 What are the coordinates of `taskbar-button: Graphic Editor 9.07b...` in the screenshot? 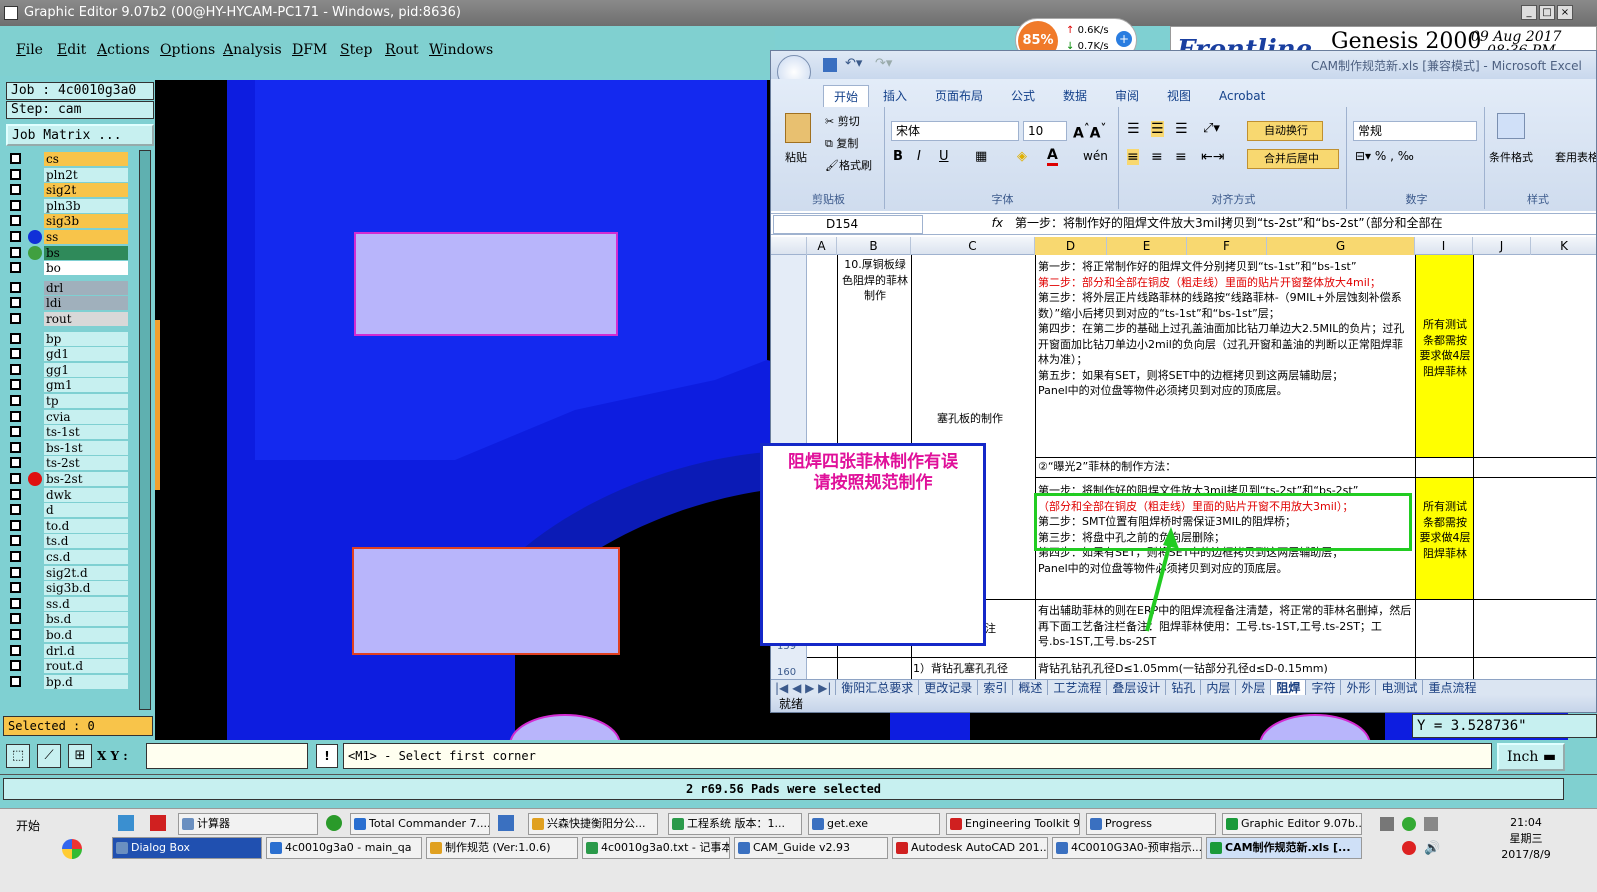 It's located at (1292, 824).